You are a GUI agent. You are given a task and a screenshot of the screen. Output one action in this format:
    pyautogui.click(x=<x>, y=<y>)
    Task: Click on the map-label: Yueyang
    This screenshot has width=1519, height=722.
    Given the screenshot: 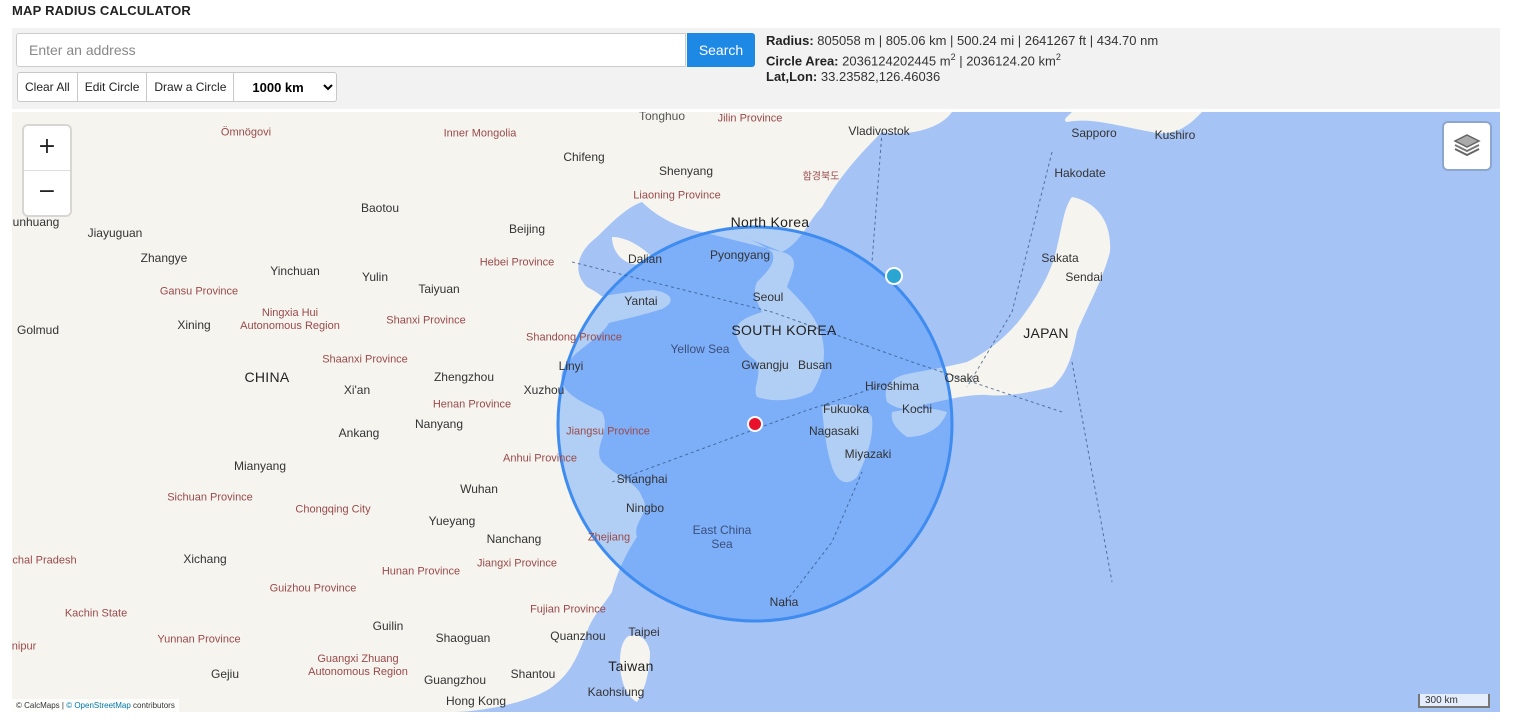 What is the action you would take?
    pyautogui.click(x=452, y=521)
    